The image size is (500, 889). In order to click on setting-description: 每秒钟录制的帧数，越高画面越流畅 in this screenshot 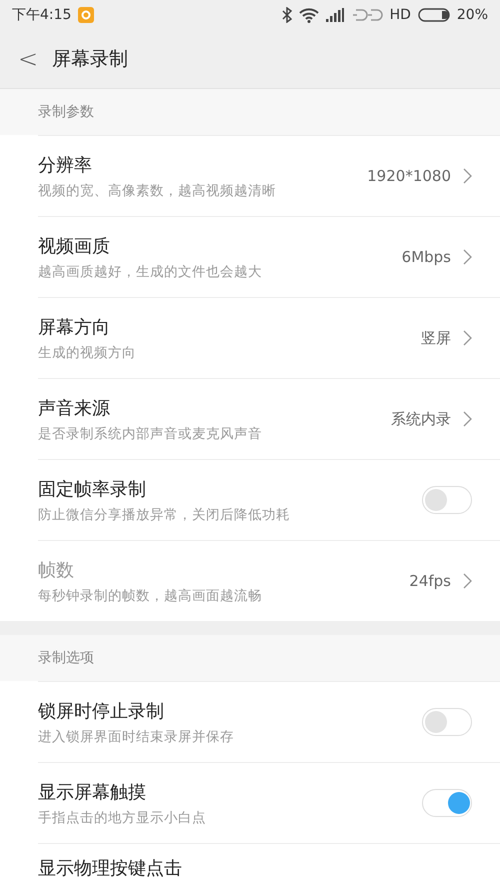, I will do `click(150, 595)`.